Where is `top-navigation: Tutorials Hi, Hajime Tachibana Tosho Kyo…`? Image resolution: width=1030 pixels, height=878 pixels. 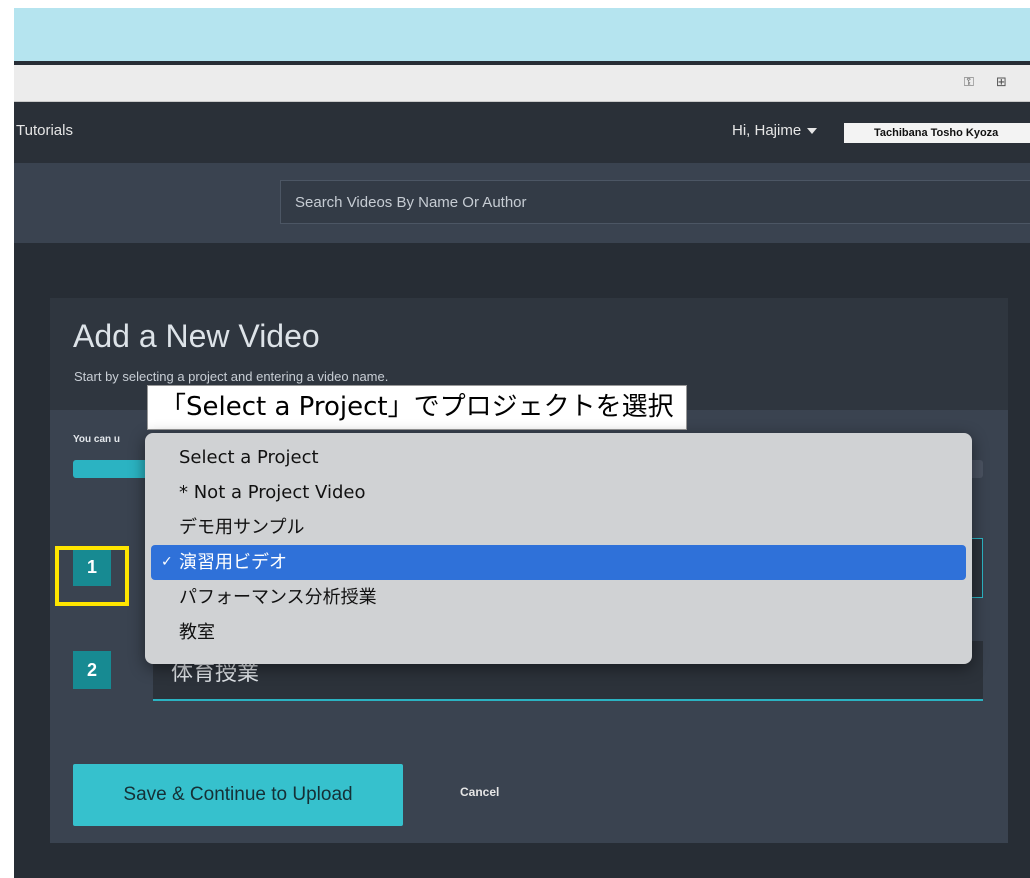
top-navigation: Tutorials Hi, Hajime Tachibana Tosho Kyo… is located at coordinates (522, 132).